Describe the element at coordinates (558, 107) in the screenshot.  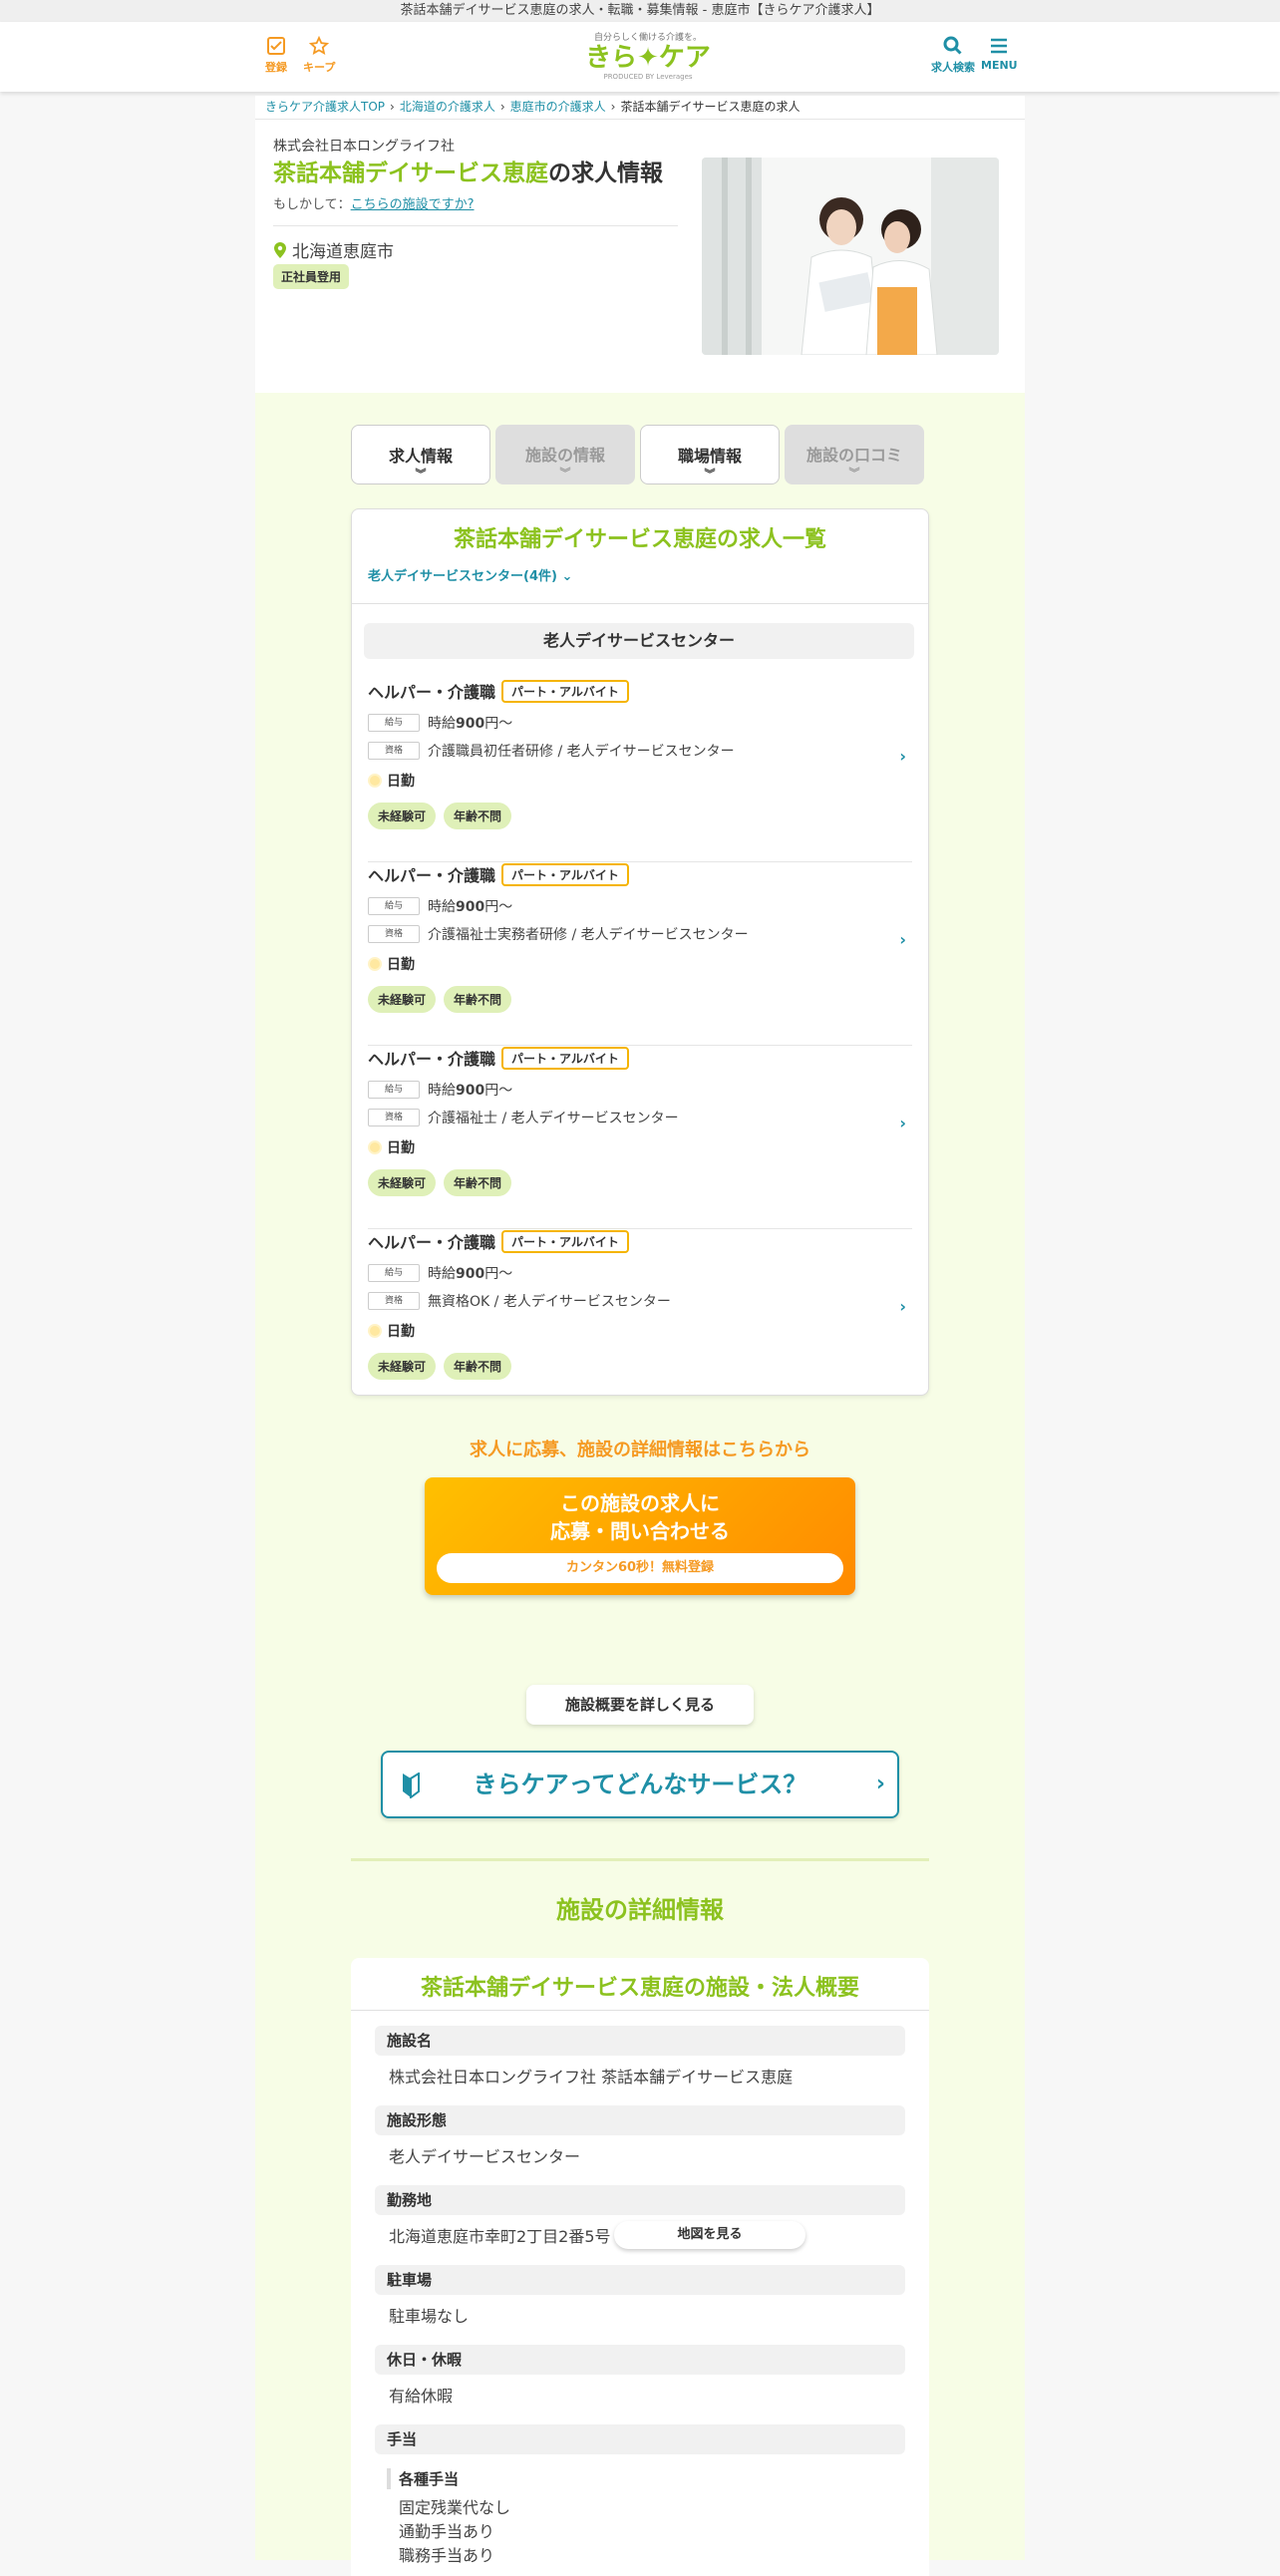
I see `breadcrumb-city: 恵庭市の介護求人` at that location.